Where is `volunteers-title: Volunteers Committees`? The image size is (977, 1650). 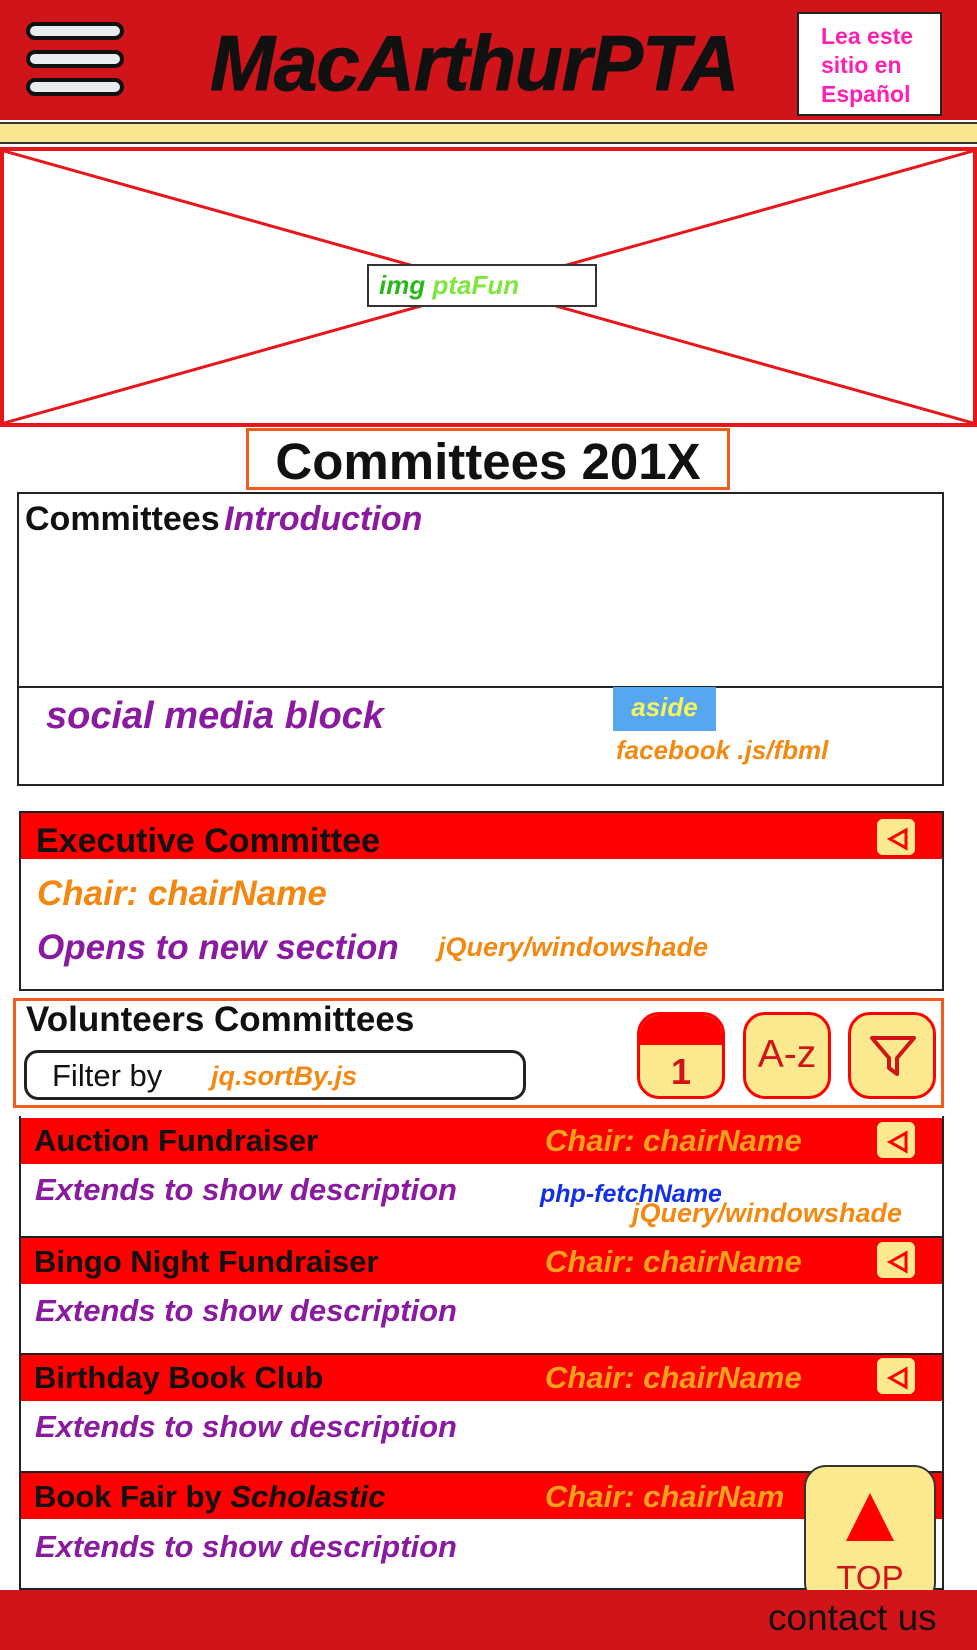 volunteers-title: Volunteers Committees is located at coordinates (220, 1019).